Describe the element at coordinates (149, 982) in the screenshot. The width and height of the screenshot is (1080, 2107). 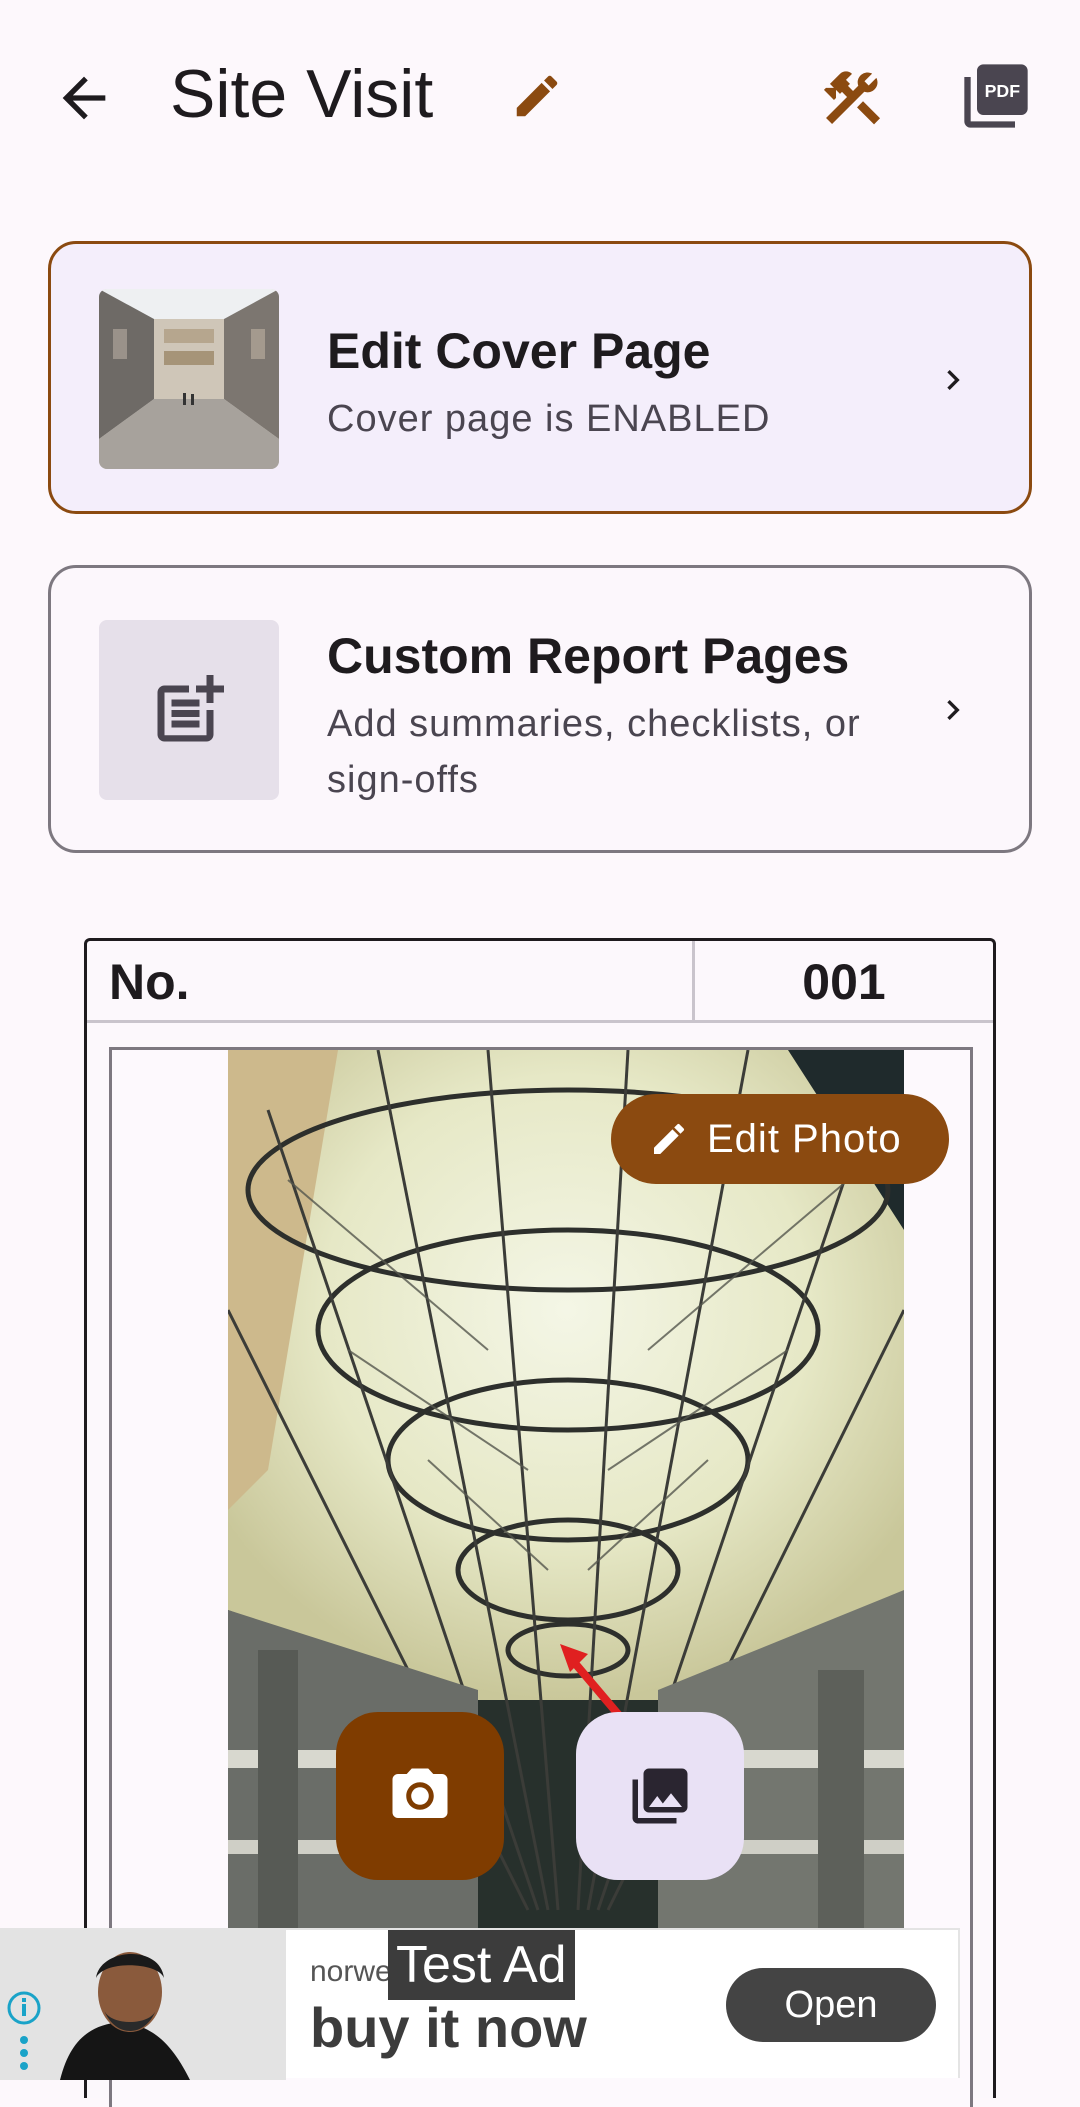
I see `photo-number-label: No.` at that location.